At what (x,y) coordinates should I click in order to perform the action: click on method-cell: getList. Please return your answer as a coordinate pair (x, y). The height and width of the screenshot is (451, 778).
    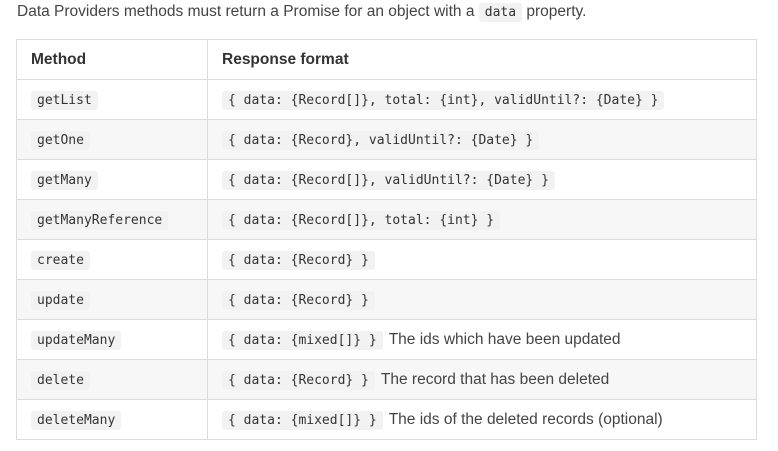
    Looking at the image, I should click on (112, 99).